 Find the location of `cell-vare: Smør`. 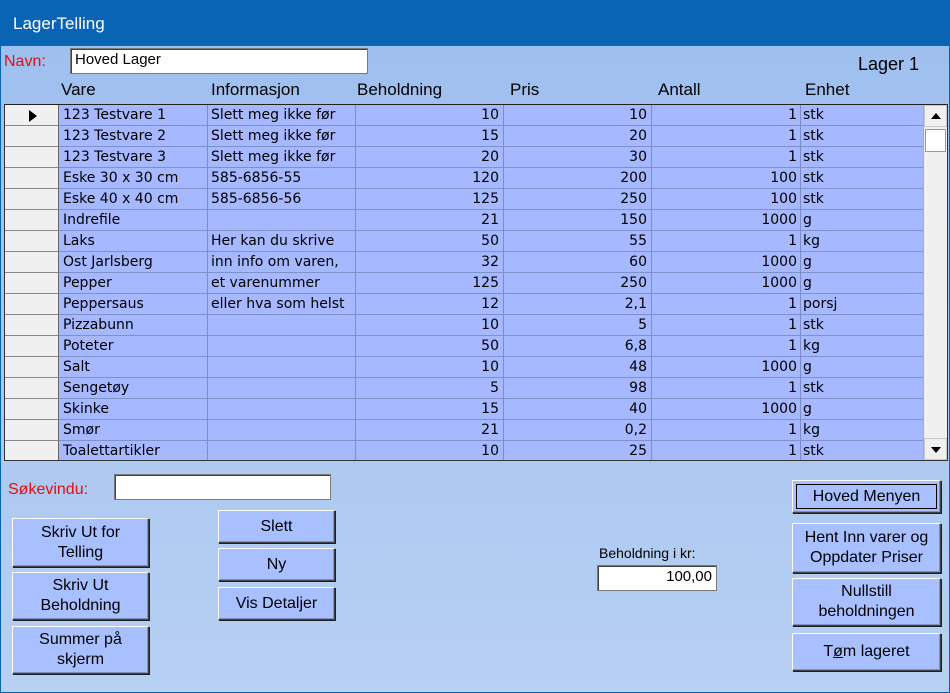

cell-vare: Smør is located at coordinates (134, 430).